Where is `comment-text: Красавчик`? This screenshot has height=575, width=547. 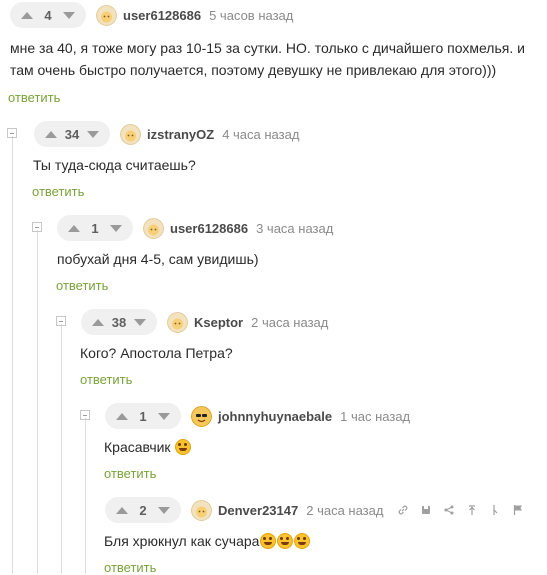 comment-text: Красавчик is located at coordinates (137, 447).